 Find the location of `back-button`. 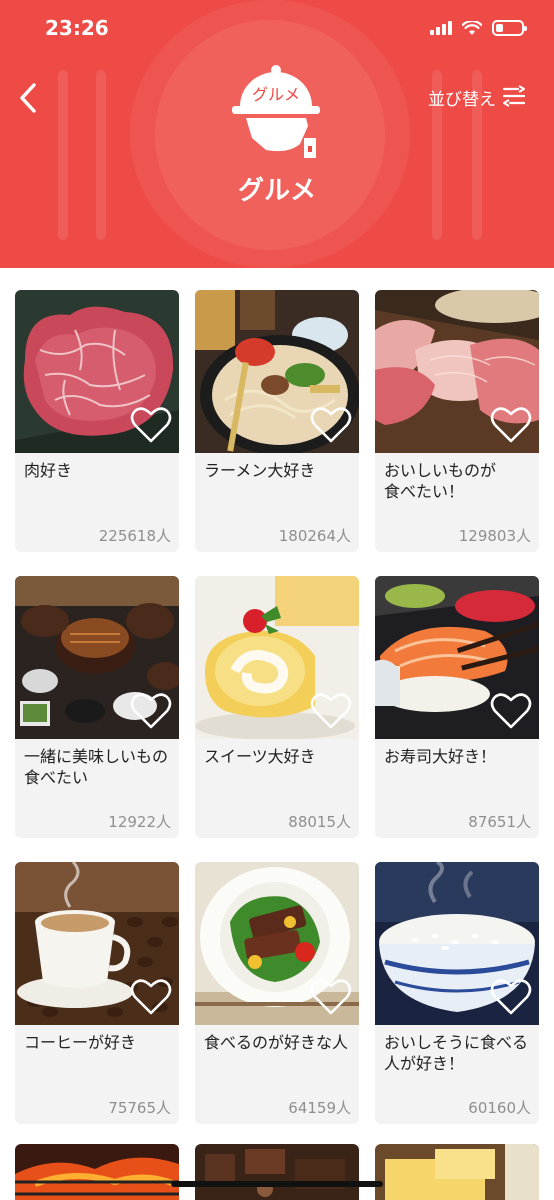

back-button is located at coordinates (28, 98).